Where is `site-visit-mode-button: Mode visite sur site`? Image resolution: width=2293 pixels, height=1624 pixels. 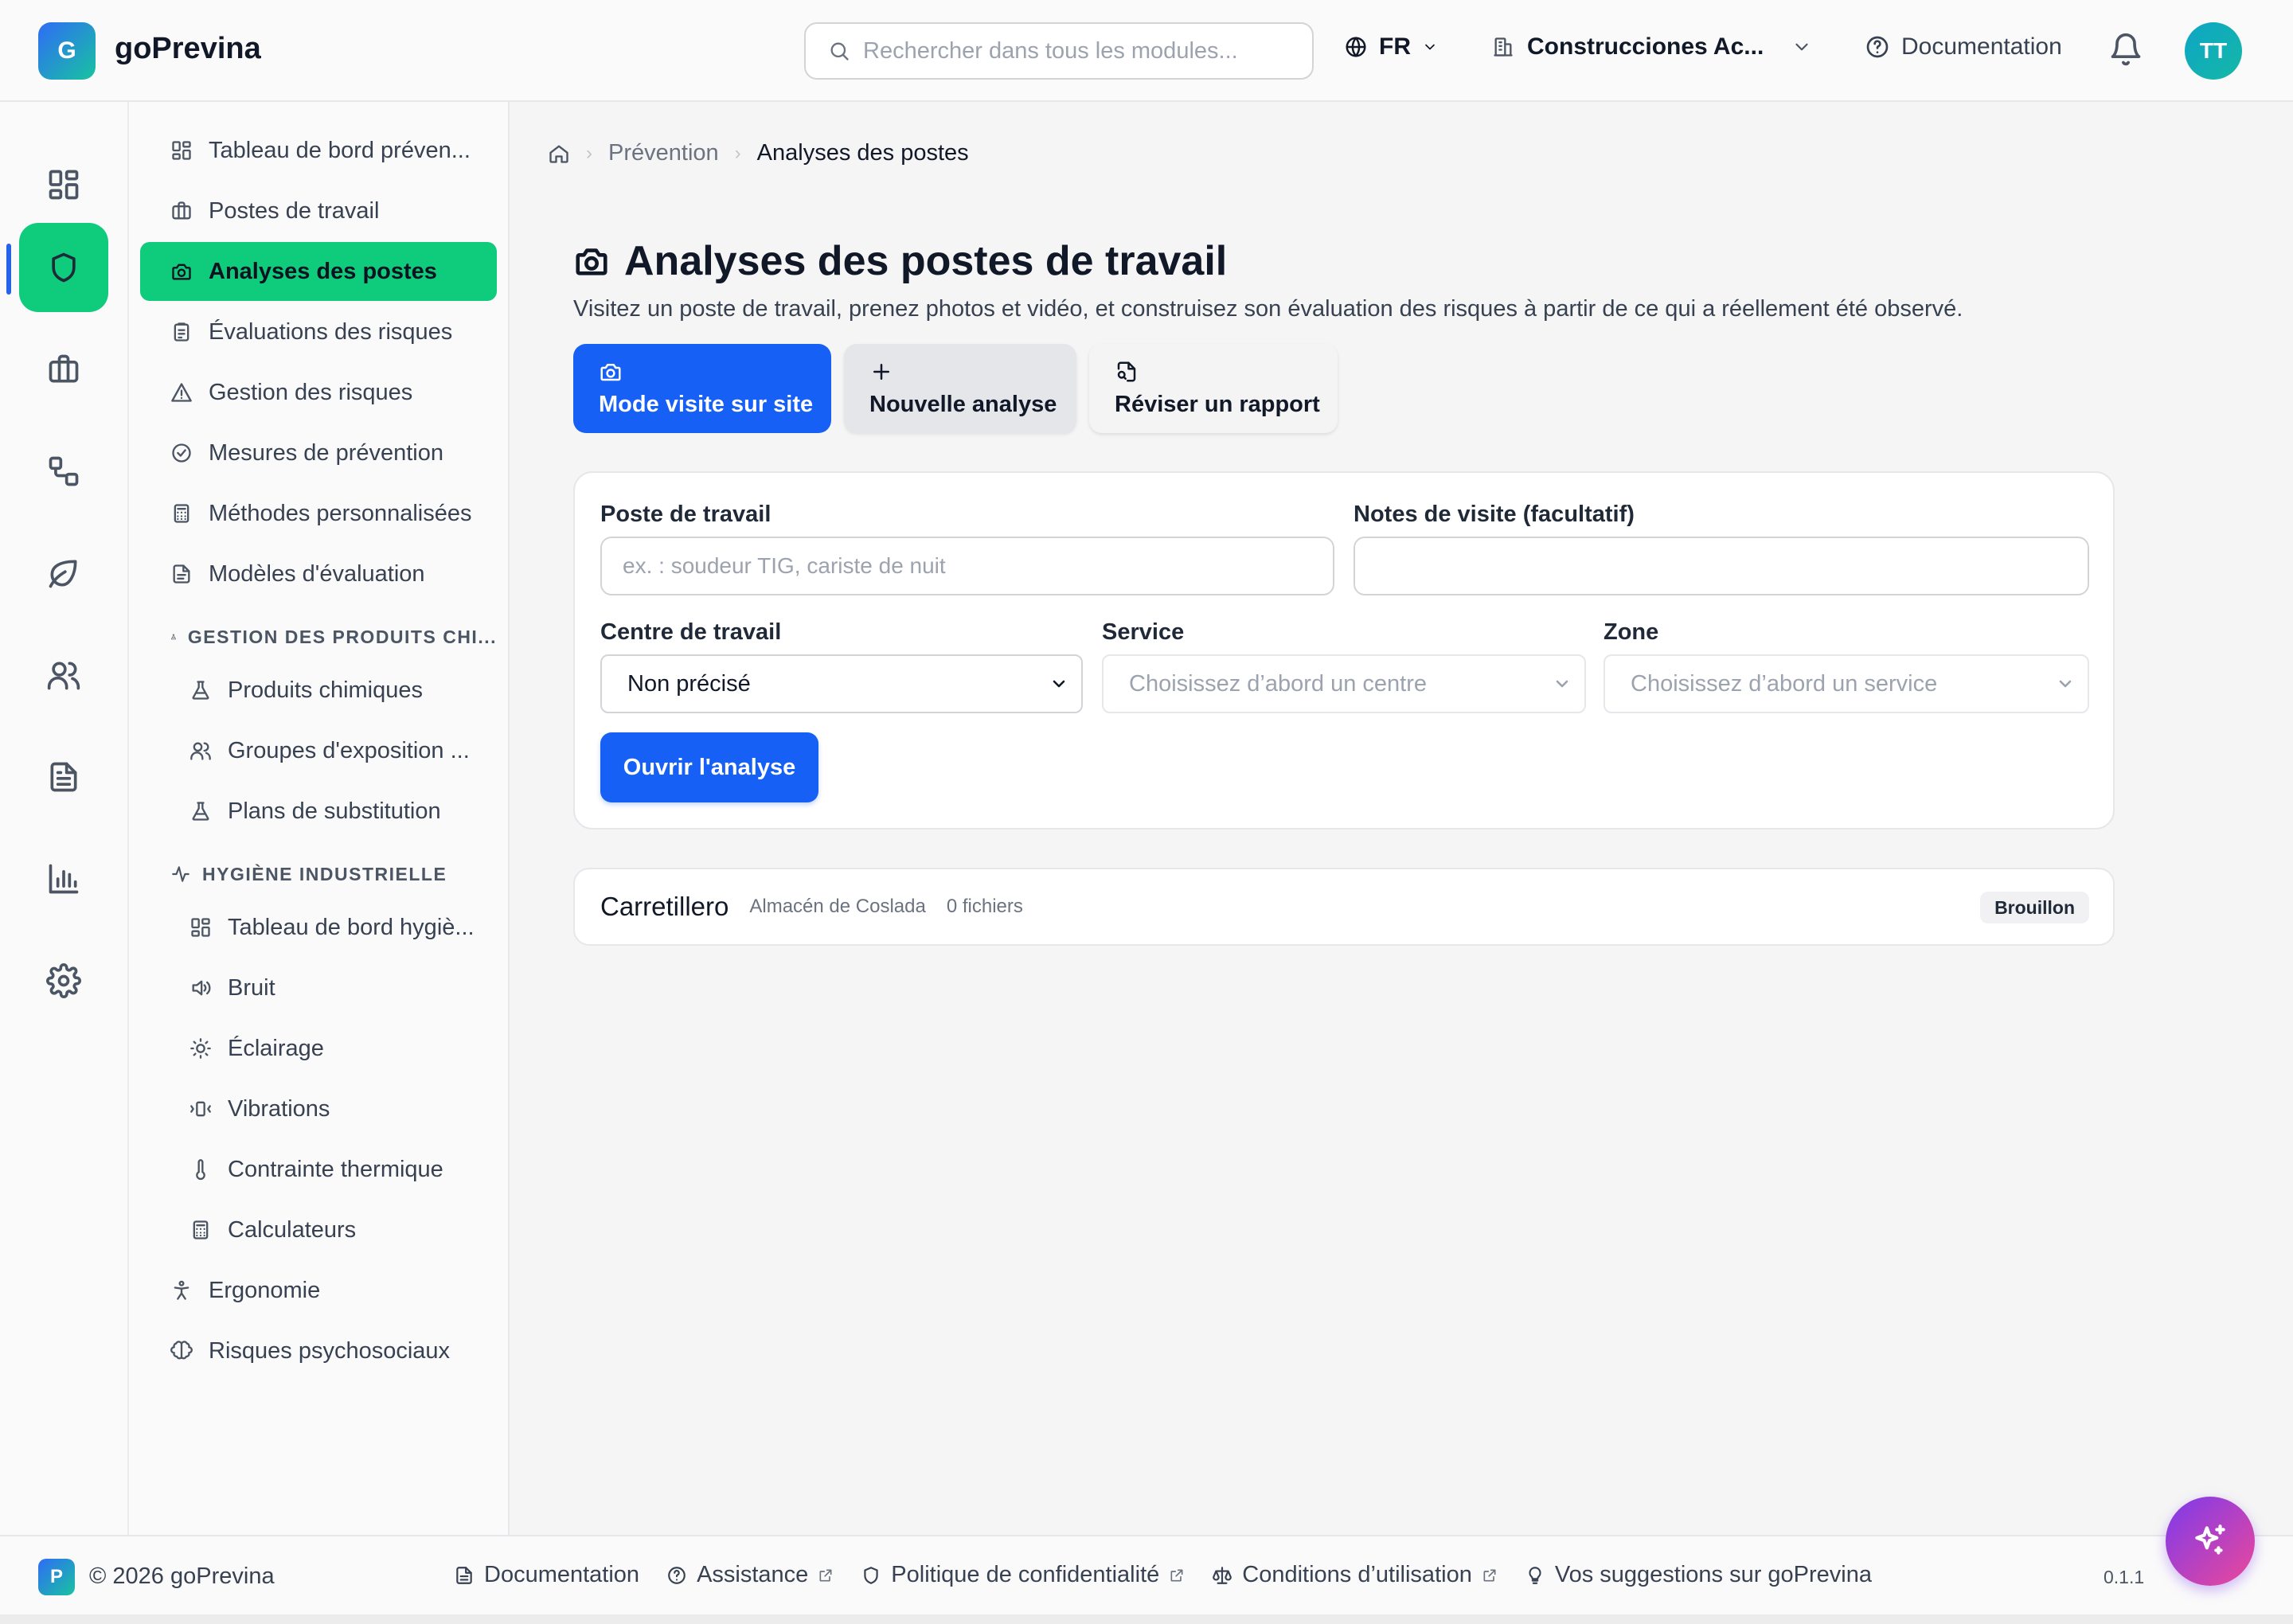 site-visit-mode-button: Mode visite sur site is located at coordinates (702, 388).